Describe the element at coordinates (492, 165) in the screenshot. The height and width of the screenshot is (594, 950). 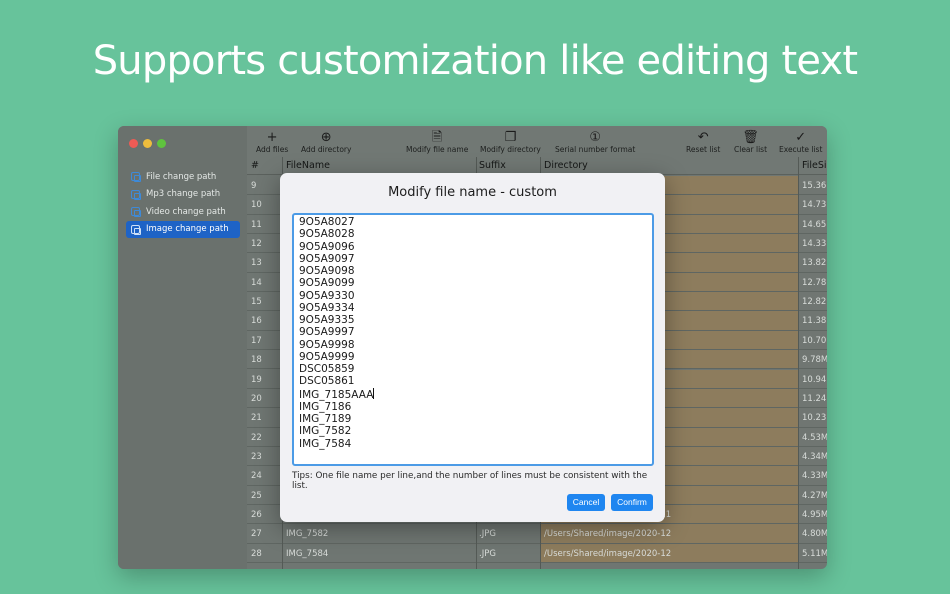
I see `column-header-suffix: Suffix` at that location.